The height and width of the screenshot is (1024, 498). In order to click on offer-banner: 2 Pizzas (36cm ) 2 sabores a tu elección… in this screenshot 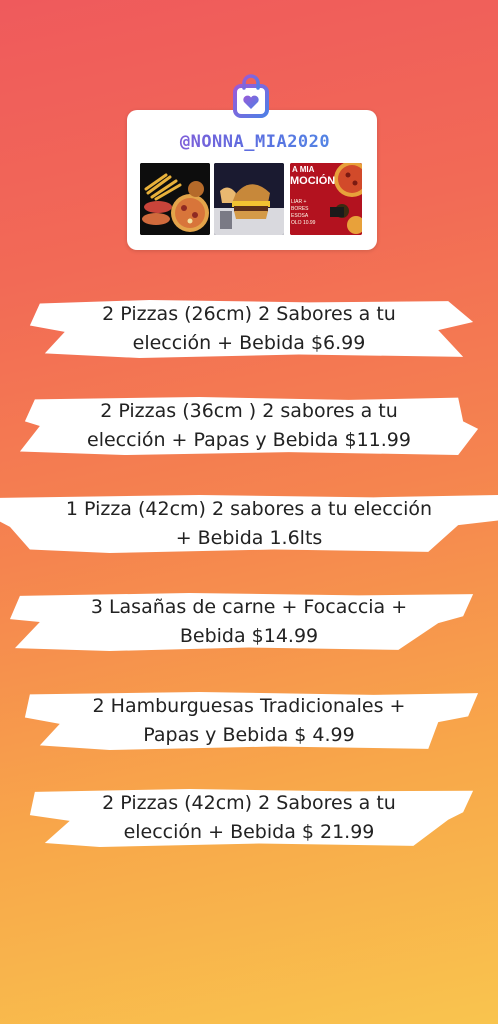, I will do `click(249, 426)`.